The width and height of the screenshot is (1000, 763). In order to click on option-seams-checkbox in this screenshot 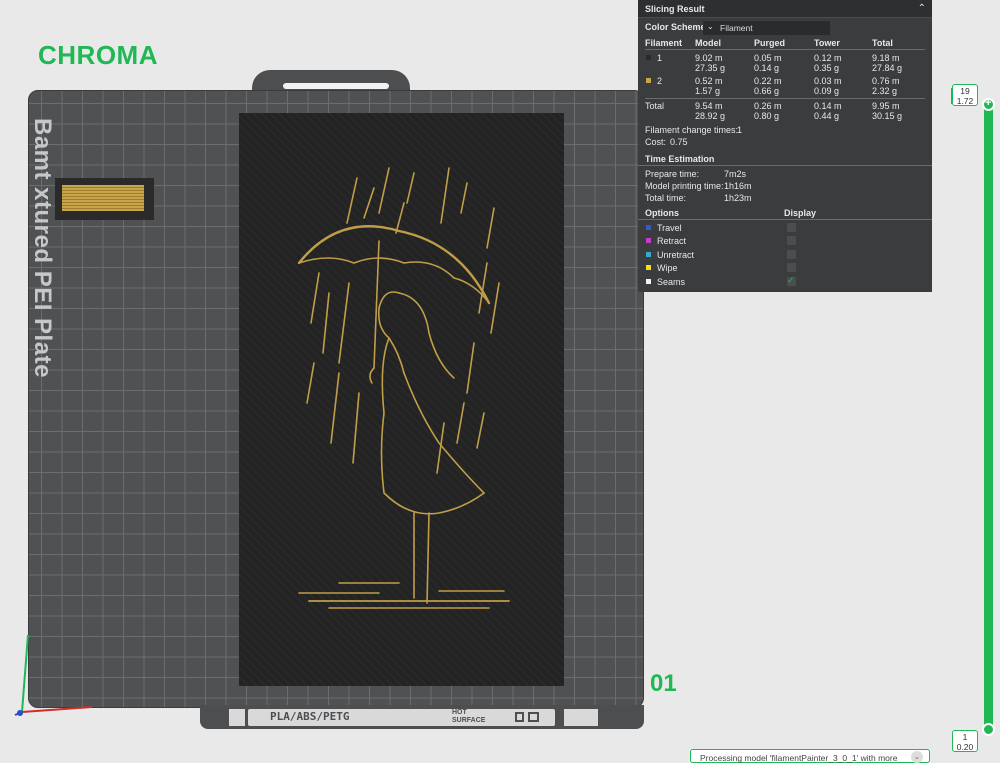, I will do `click(791, 280)`.